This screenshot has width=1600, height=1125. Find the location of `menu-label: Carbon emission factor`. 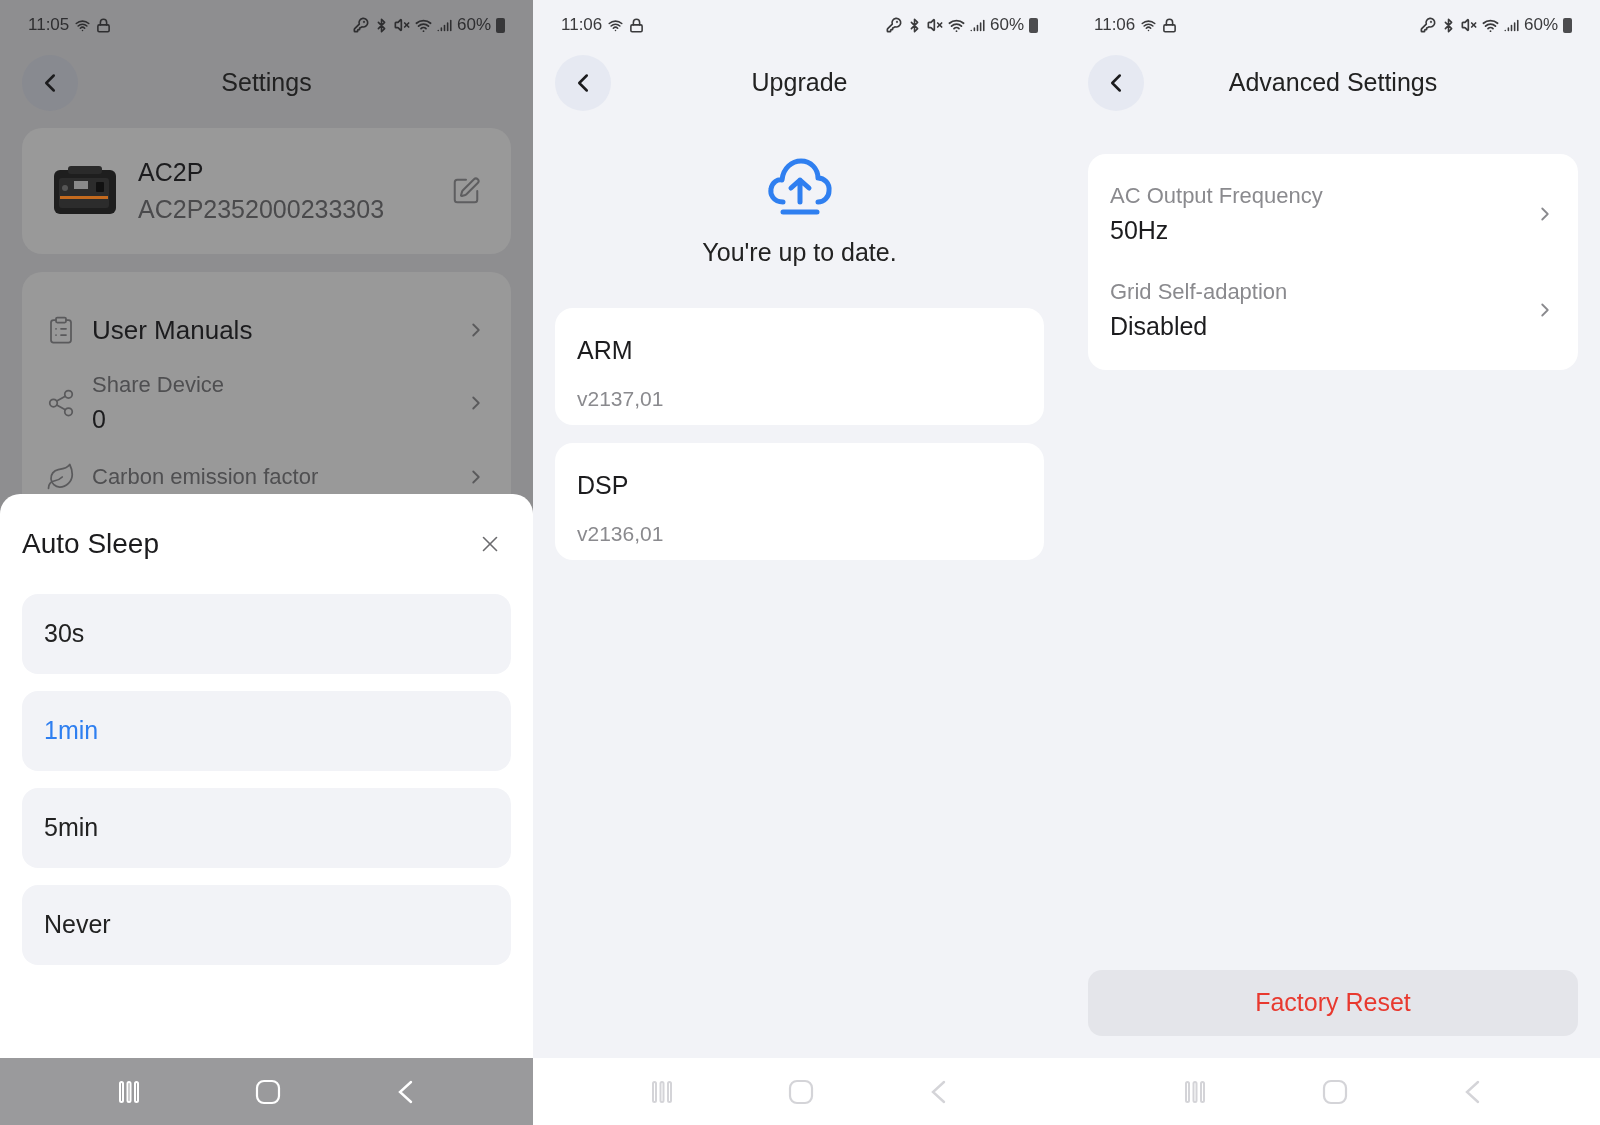

menu-label: Carbon emission factor is located at coordinates (206, 477).